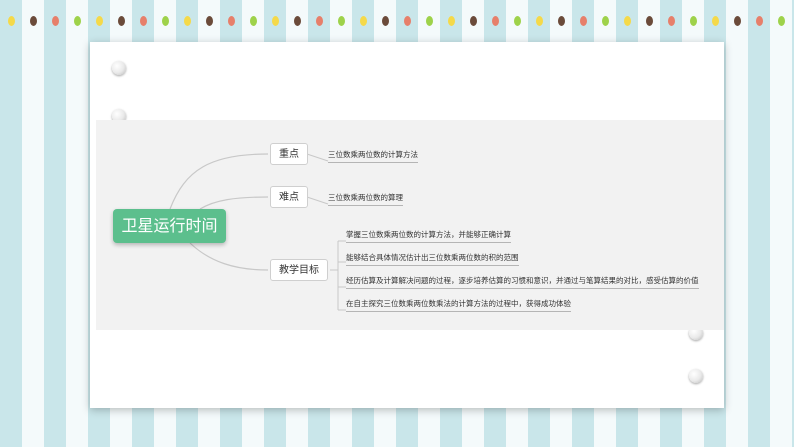 The height and width of the screenshot is (447, 794). I want to click on leaf-zhongdian: 三位数乘两位数的计算方法, so click(373, 156).